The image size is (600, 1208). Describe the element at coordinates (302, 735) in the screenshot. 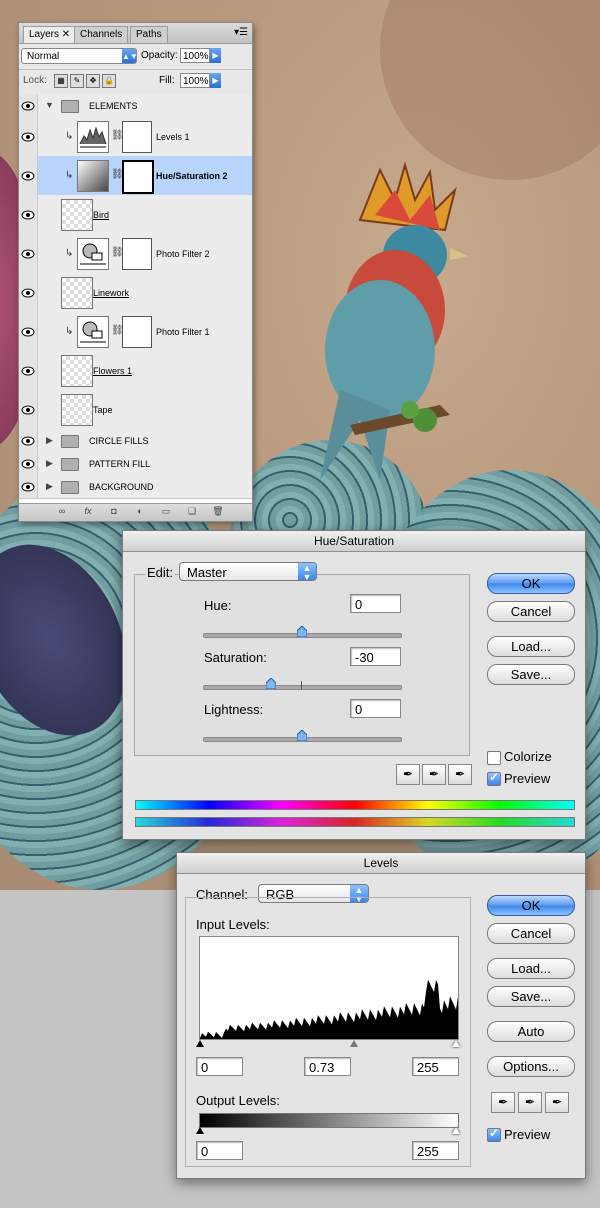

I see `lightness-slider-knob` at that location.